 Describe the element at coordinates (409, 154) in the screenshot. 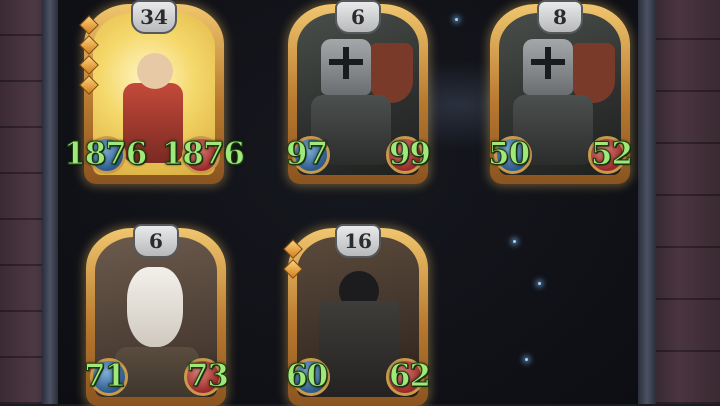

I see `health-value: 99` at that location.